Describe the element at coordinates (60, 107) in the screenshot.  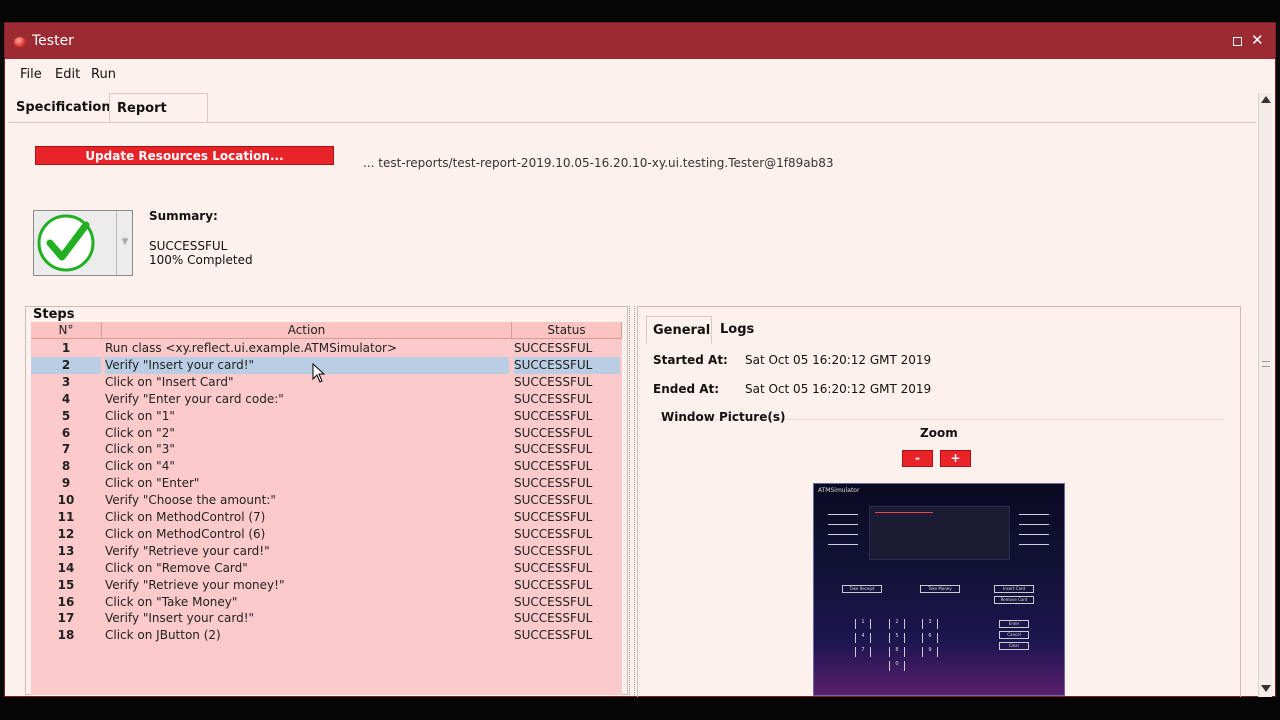
I see `tab-specification: Specification` at that location.